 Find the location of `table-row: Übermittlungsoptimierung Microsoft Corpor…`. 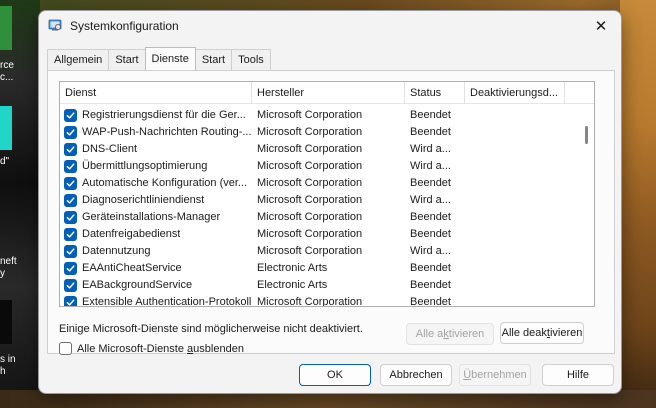

table-row: Übermittlungsoptimierung Microsoft Corpor… is located at coordinates (327, 166).